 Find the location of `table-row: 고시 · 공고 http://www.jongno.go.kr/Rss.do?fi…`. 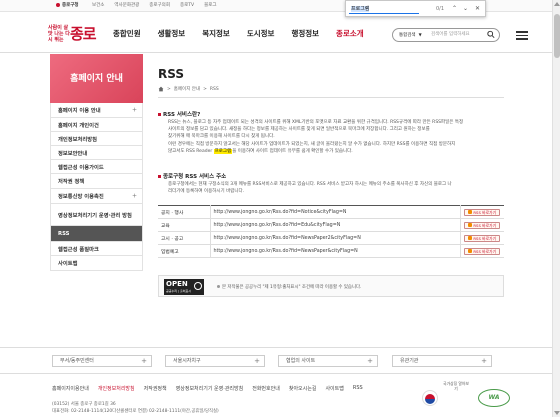

table-row: 고시 · 공고 http://www.jongno.go.kr/Rss.do?fi… is located at coordinates (331, 238).